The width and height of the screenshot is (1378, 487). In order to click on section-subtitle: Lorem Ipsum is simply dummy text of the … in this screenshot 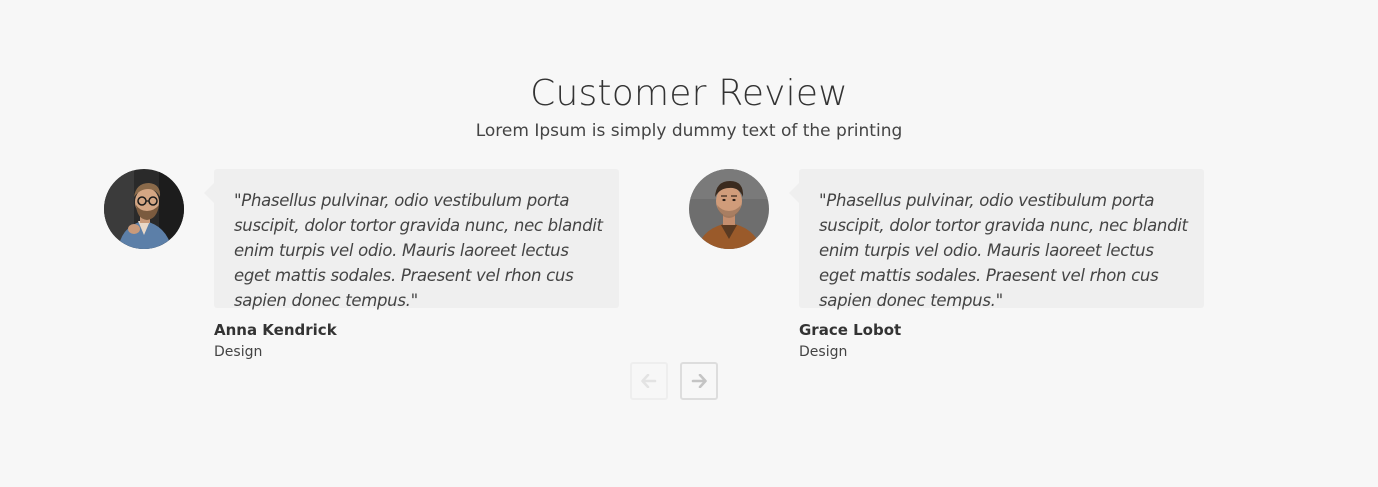, I will do `click(689, 131)`.